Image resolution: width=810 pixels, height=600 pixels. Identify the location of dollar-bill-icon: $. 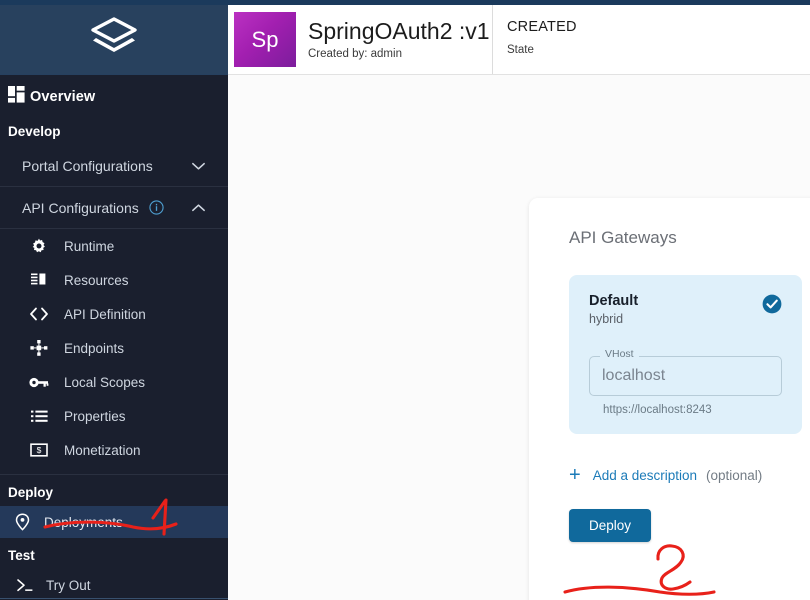
(39, 450).